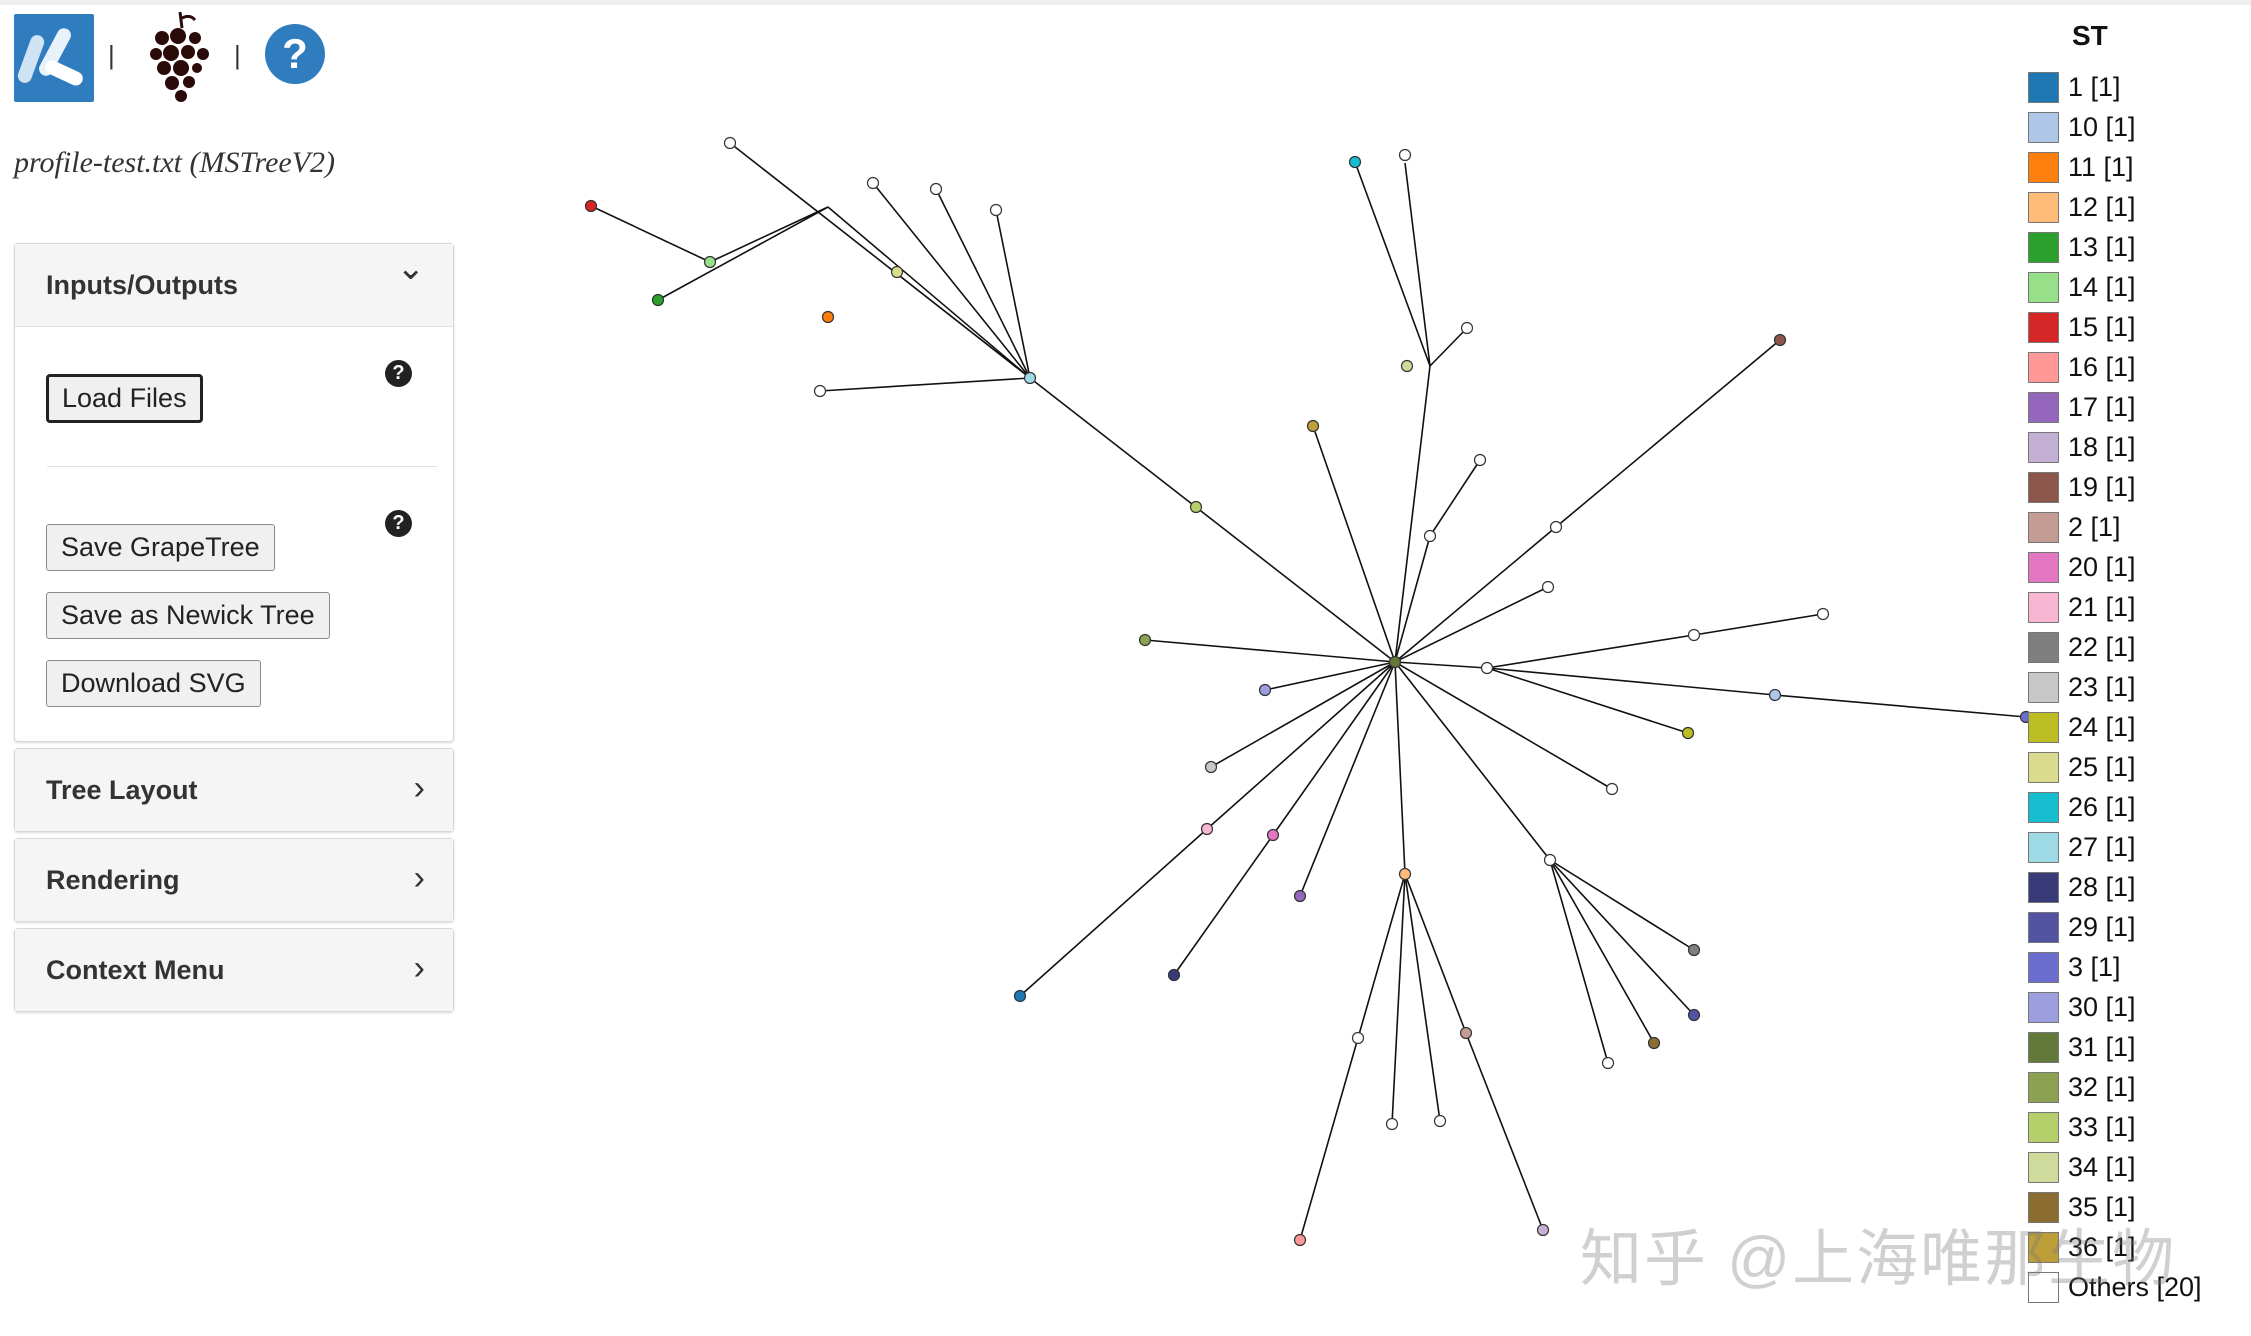  I want to click on legend-label: 19 [1], so click(2102, 487).